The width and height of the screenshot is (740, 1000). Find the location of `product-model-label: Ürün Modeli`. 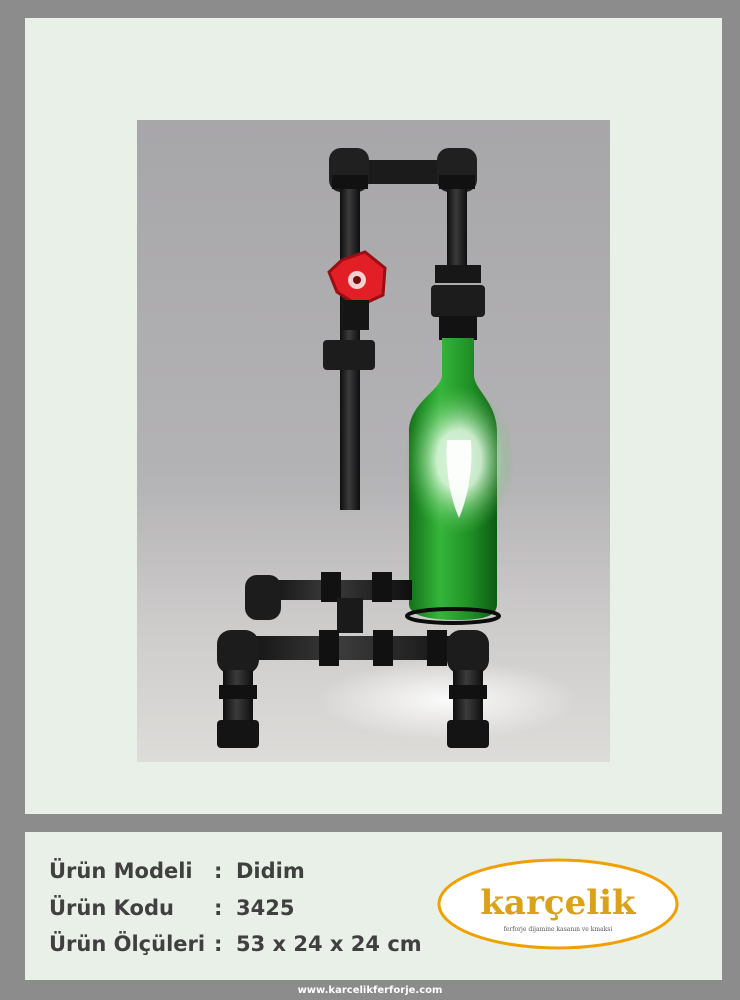

product-model-label: Ürün Modeli is located at coordinates (121, 871).